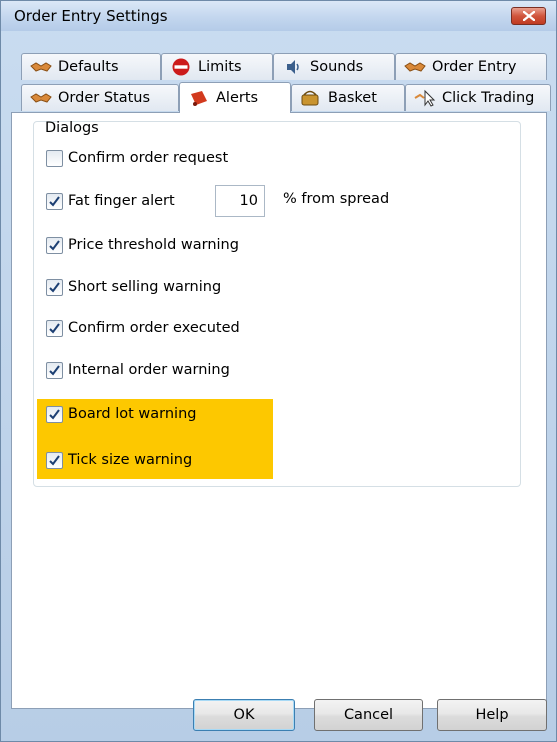 The image size is (557, 742). What do you see at coordinates (199, 98) in the screenshot?
I see `bell-icon` at bounding box center [199, 98].